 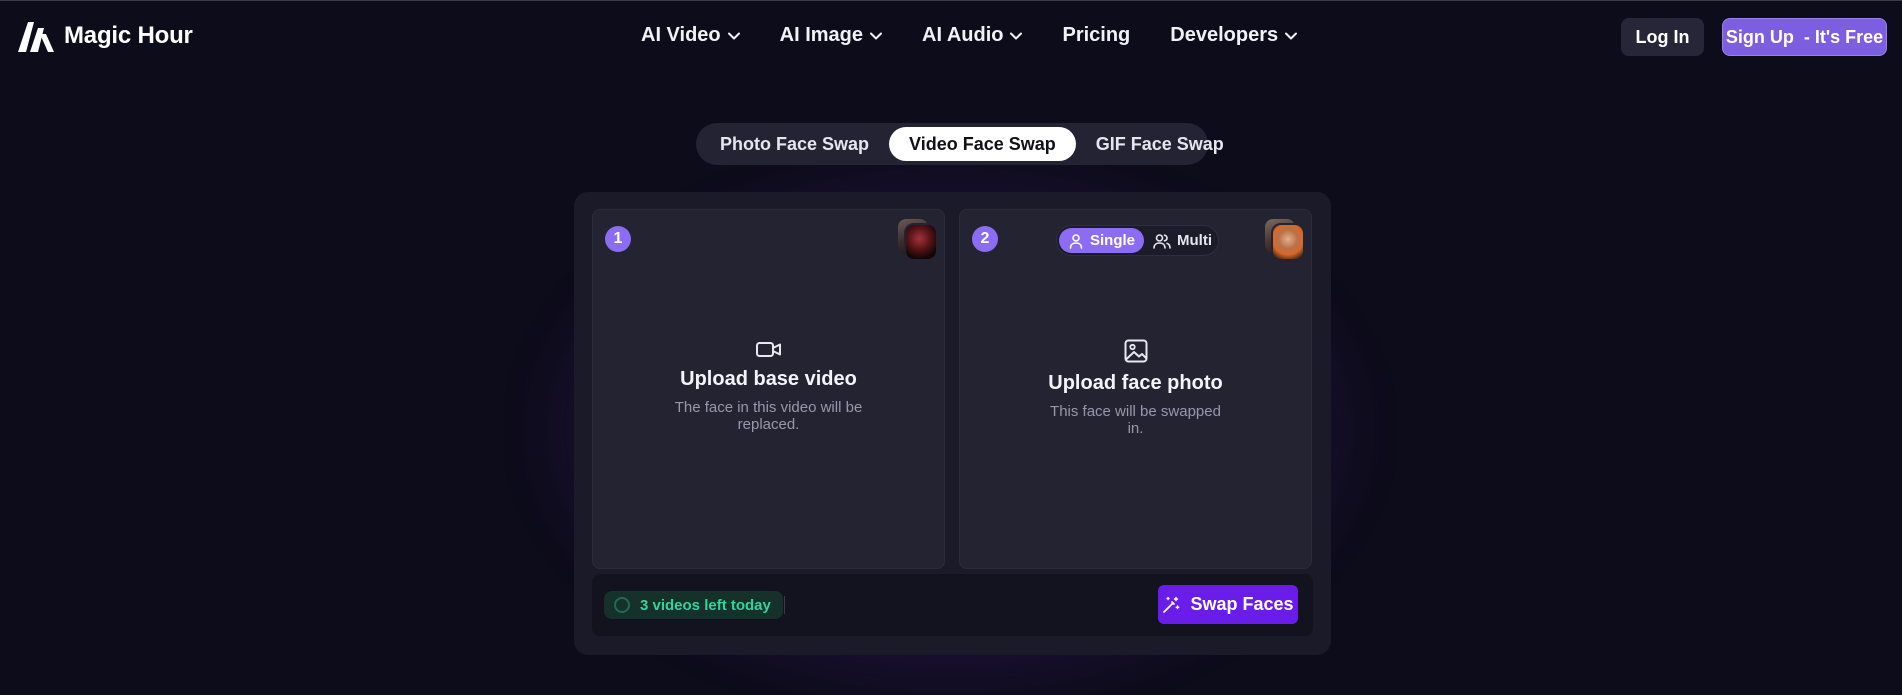 I want to click on user-icon, so click(x=1076, y=241).